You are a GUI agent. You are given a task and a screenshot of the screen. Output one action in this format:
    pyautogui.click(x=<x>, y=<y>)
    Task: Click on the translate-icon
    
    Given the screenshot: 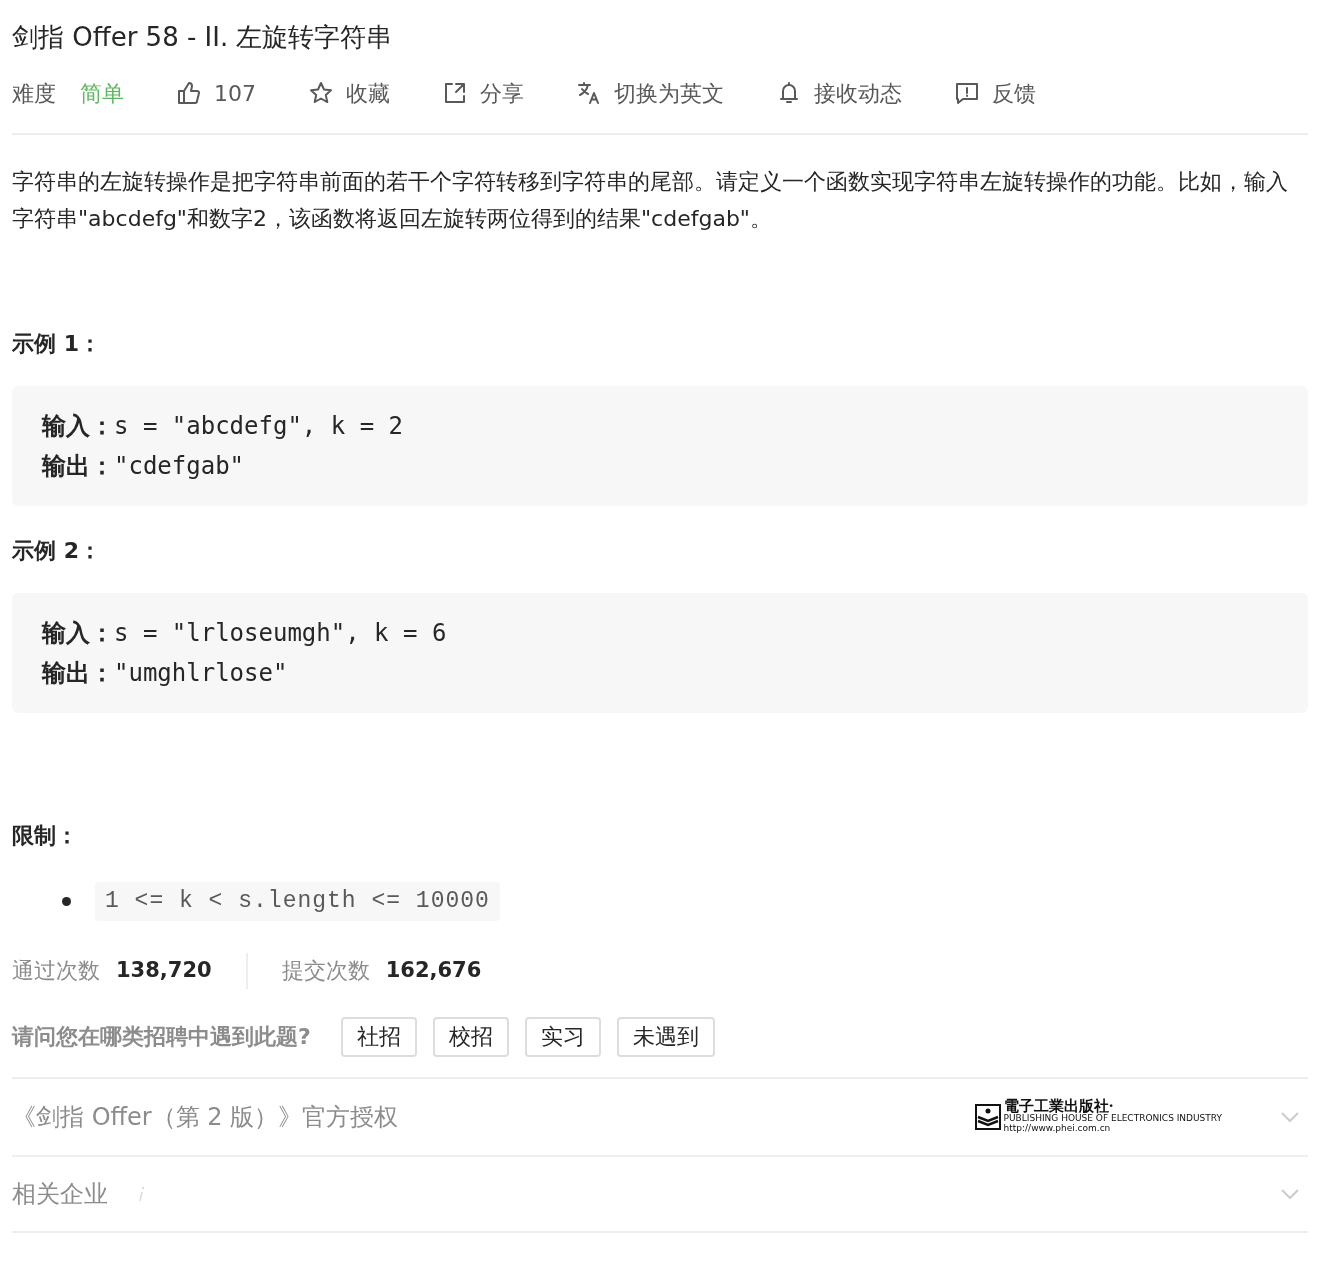 What is the action you would take?
    pyautogui.click(x=589, y=93)
    